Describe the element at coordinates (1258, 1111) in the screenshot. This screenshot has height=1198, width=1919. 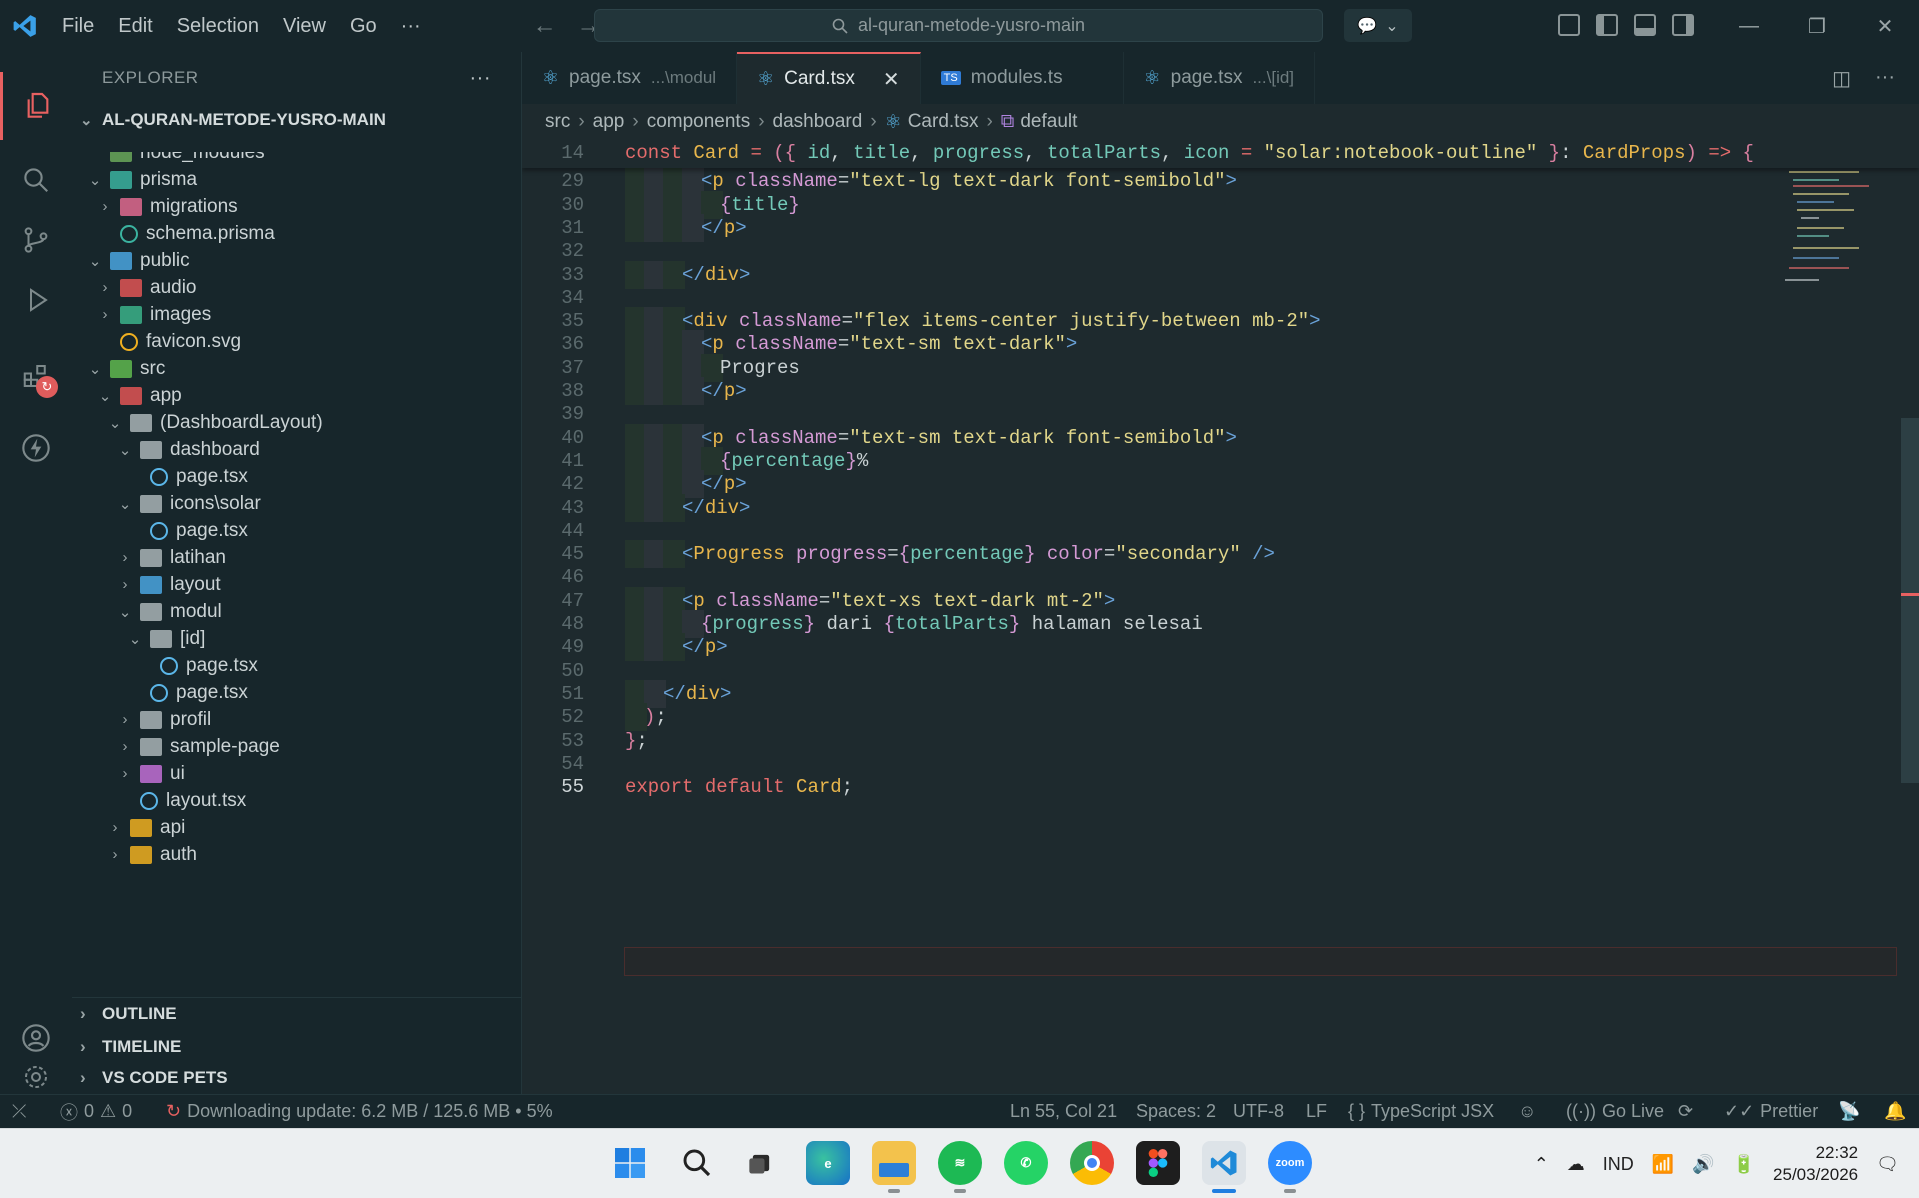
I see `encoding: UTF-8` at that location.